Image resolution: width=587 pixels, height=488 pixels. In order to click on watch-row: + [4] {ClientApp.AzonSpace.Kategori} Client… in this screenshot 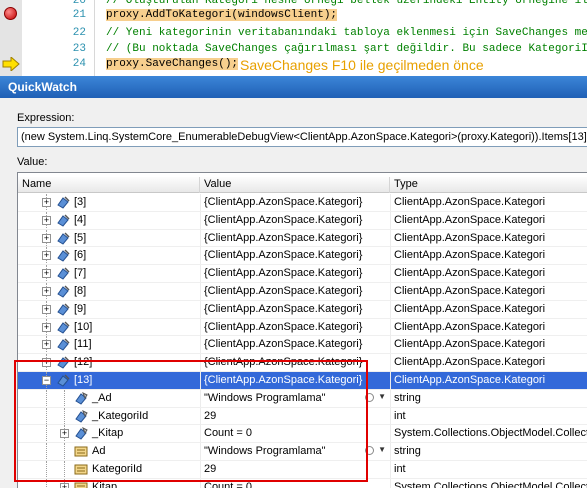, I will do `click(302, 220)`.